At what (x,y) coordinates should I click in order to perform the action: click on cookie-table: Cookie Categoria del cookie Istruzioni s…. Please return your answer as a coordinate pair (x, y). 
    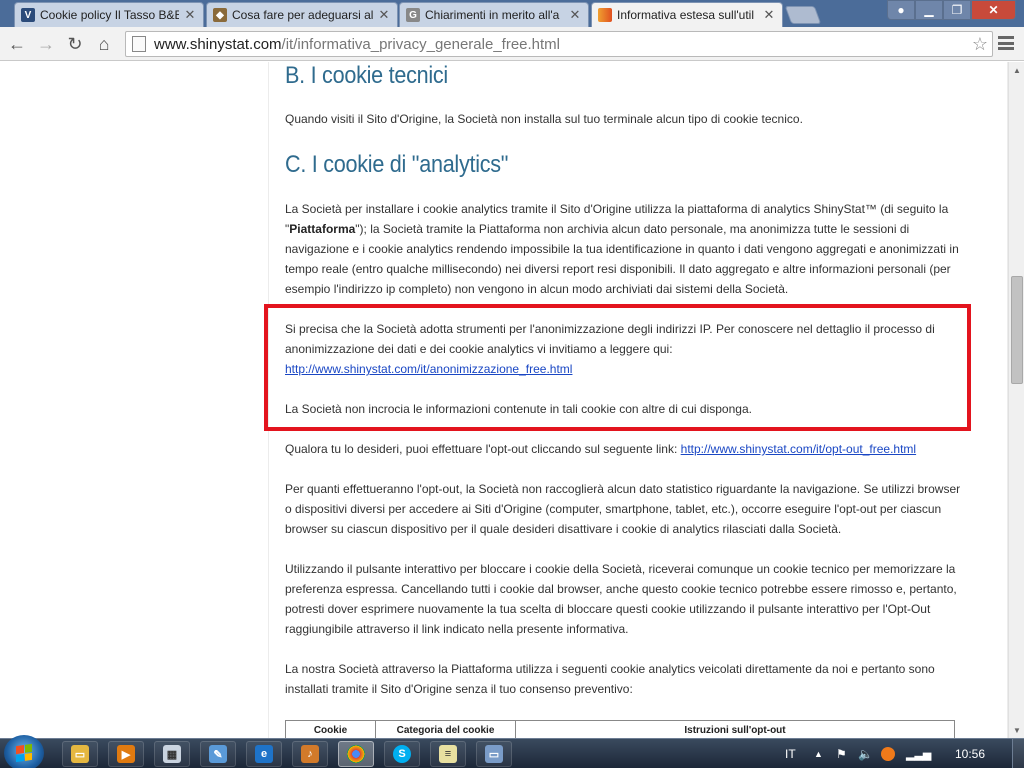
    Looking at the image, I should click on (620, 729).